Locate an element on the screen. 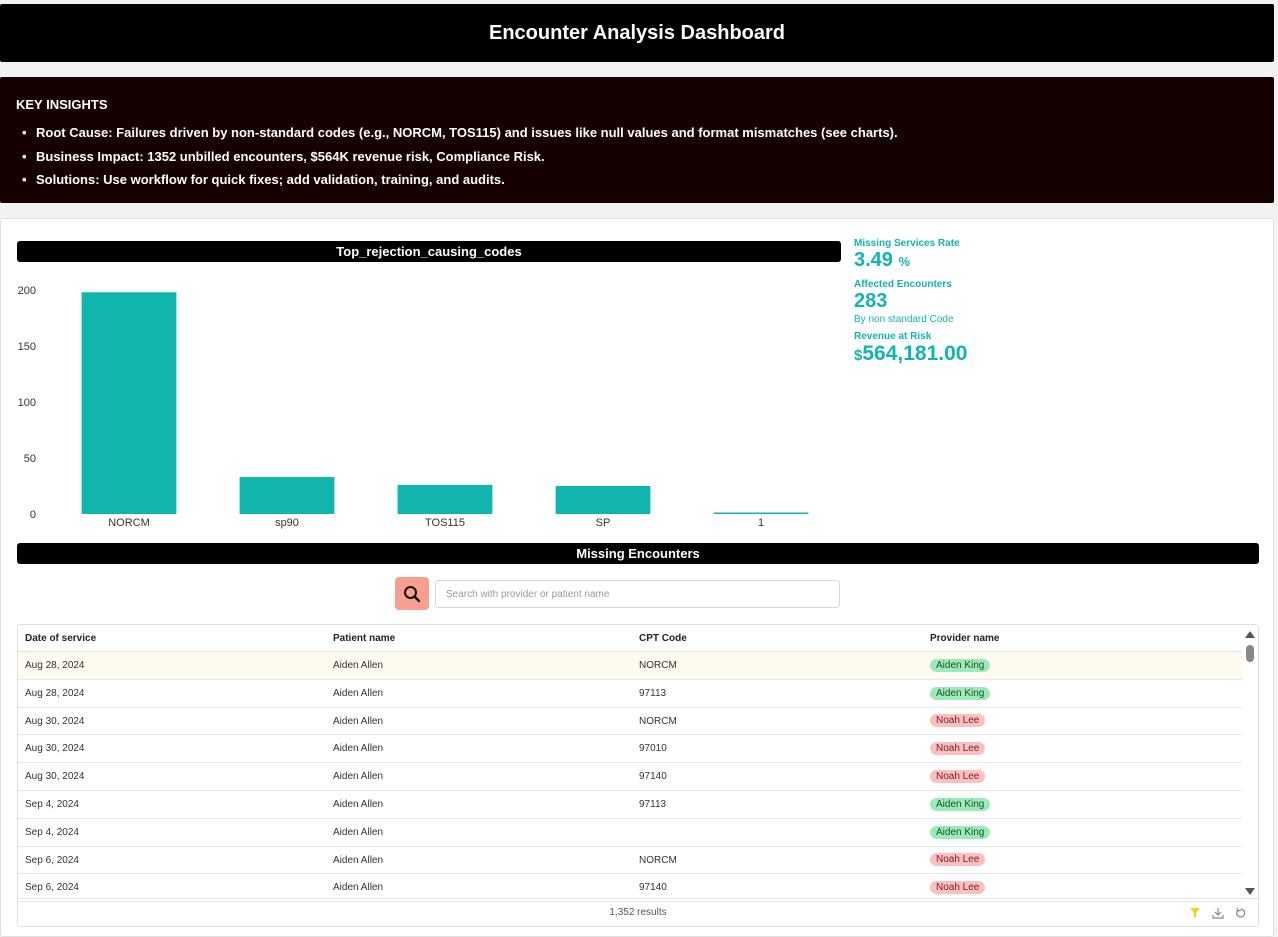  table-row: Aug 28, 2024 Aiden Allen 97113 Aiden King is located at coordinates (630, 694).